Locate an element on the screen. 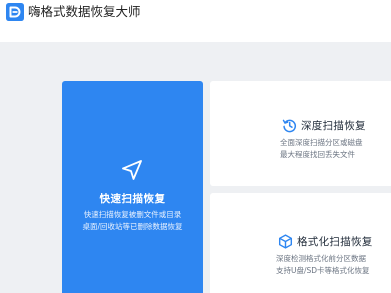 The width and height of the screenshot is (391, 293). d-logo-icon is located at coordinates (15, 12).